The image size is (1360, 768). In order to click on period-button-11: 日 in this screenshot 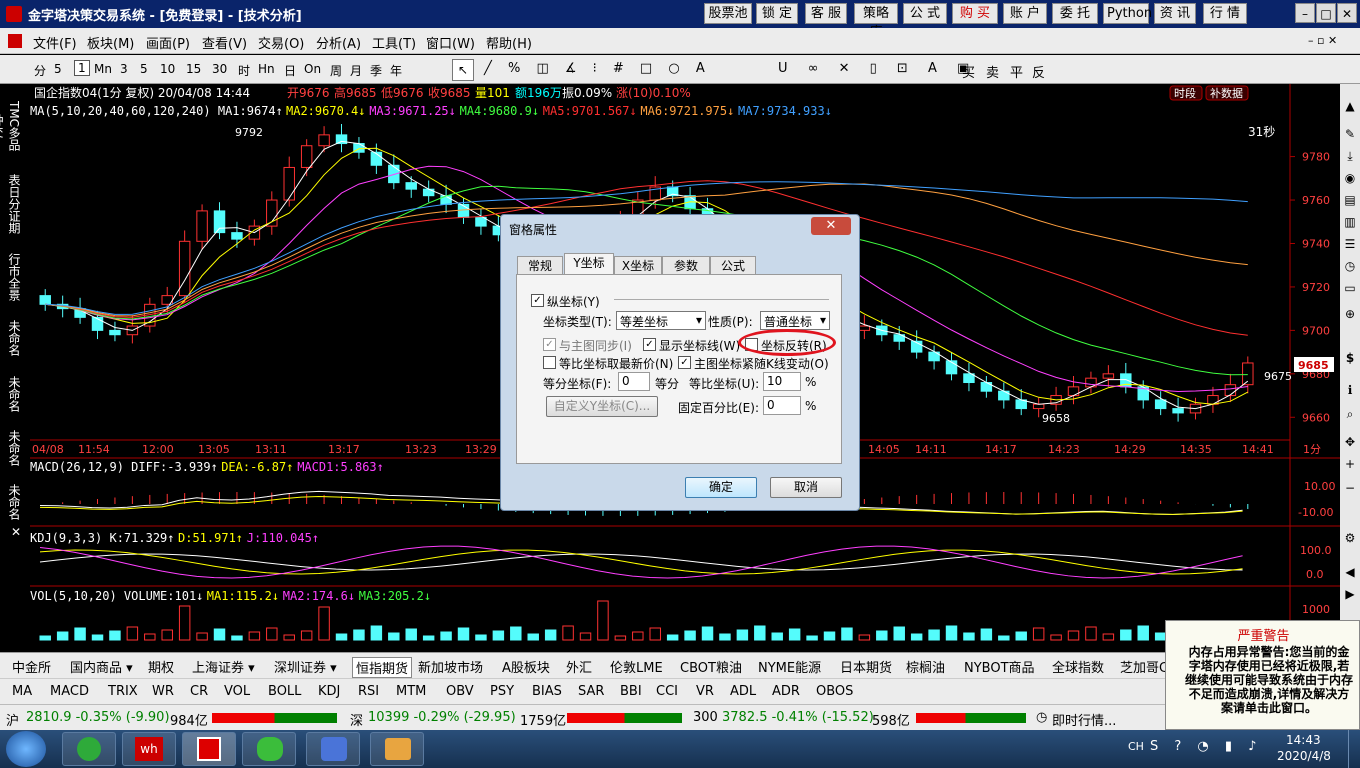, I will do `click(290, 70)`.